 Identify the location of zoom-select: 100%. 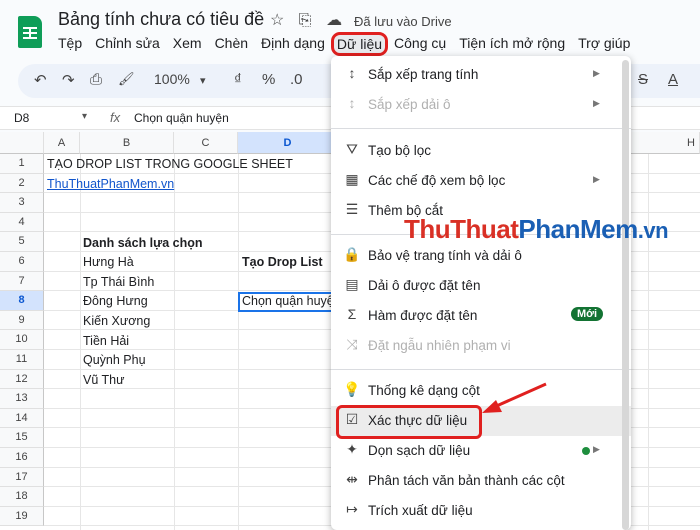
(172, 79).